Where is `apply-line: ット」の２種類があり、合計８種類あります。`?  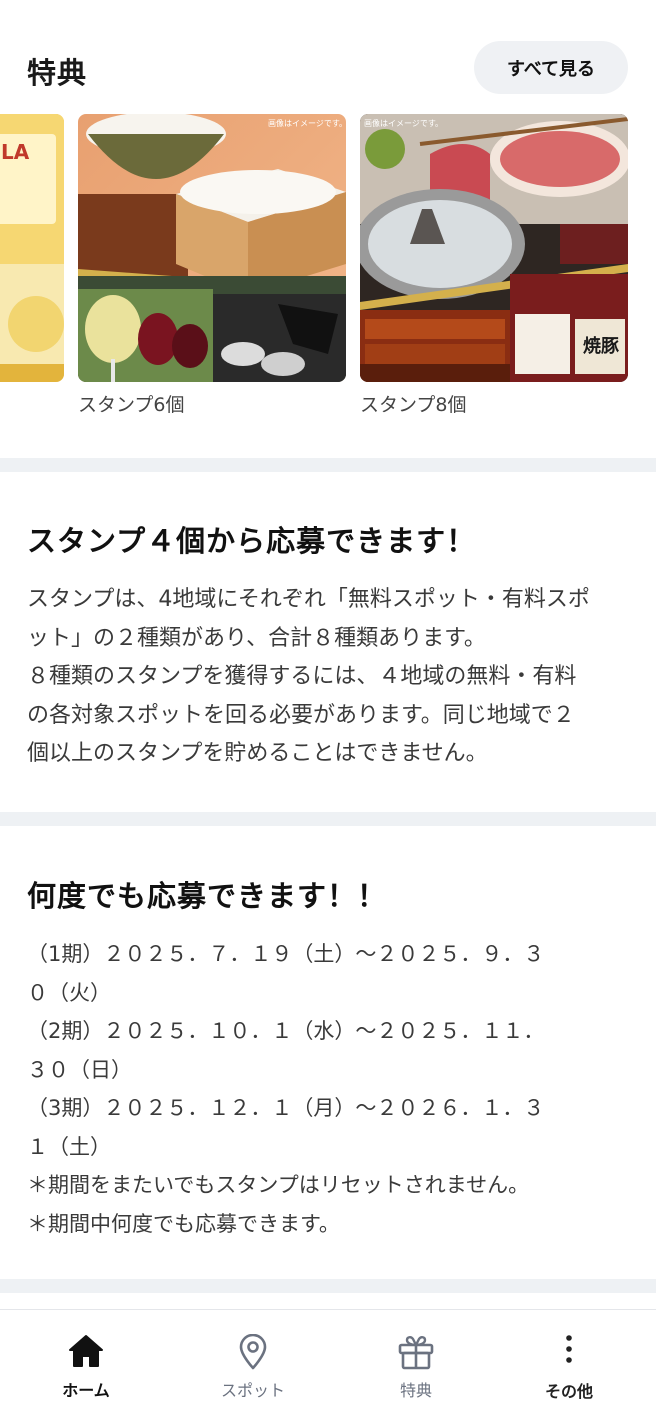
apply-line: ット」の２種類があり、合計８種類あります。 is located at coordinates (256, 638).